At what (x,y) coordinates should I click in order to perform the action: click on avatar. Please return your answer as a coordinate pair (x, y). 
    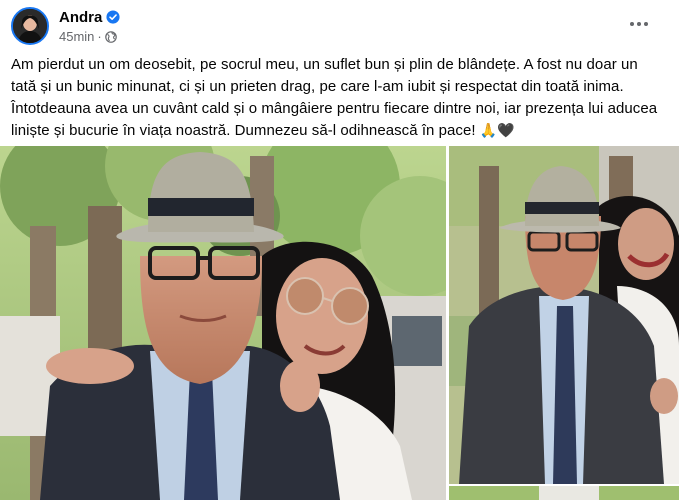
    Looking at the image, I should click on (30, 26).